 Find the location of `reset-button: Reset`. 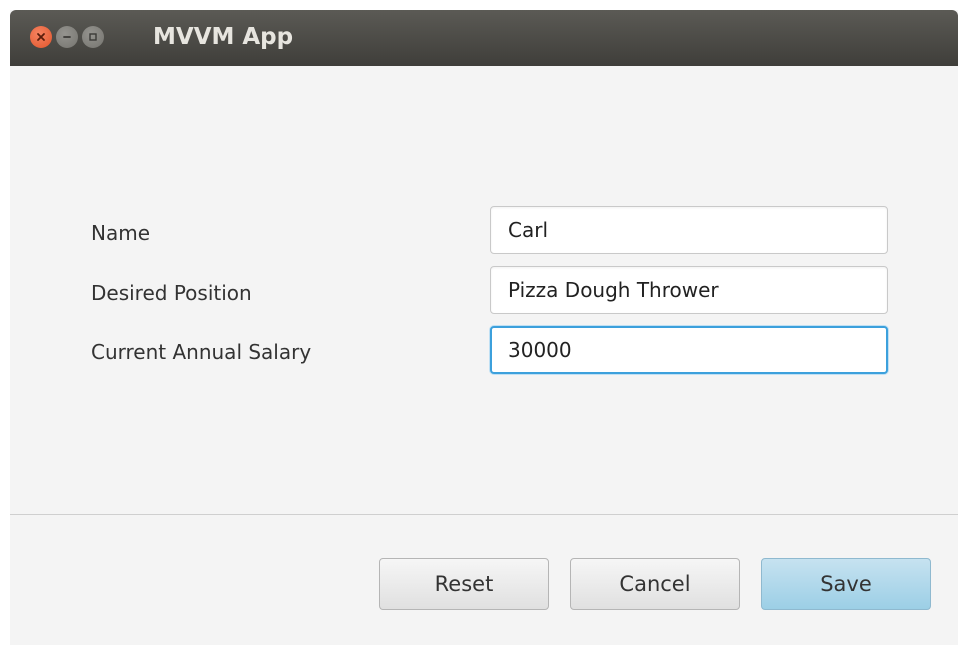

reset-button: Reset is located at coordinates (464, 584).